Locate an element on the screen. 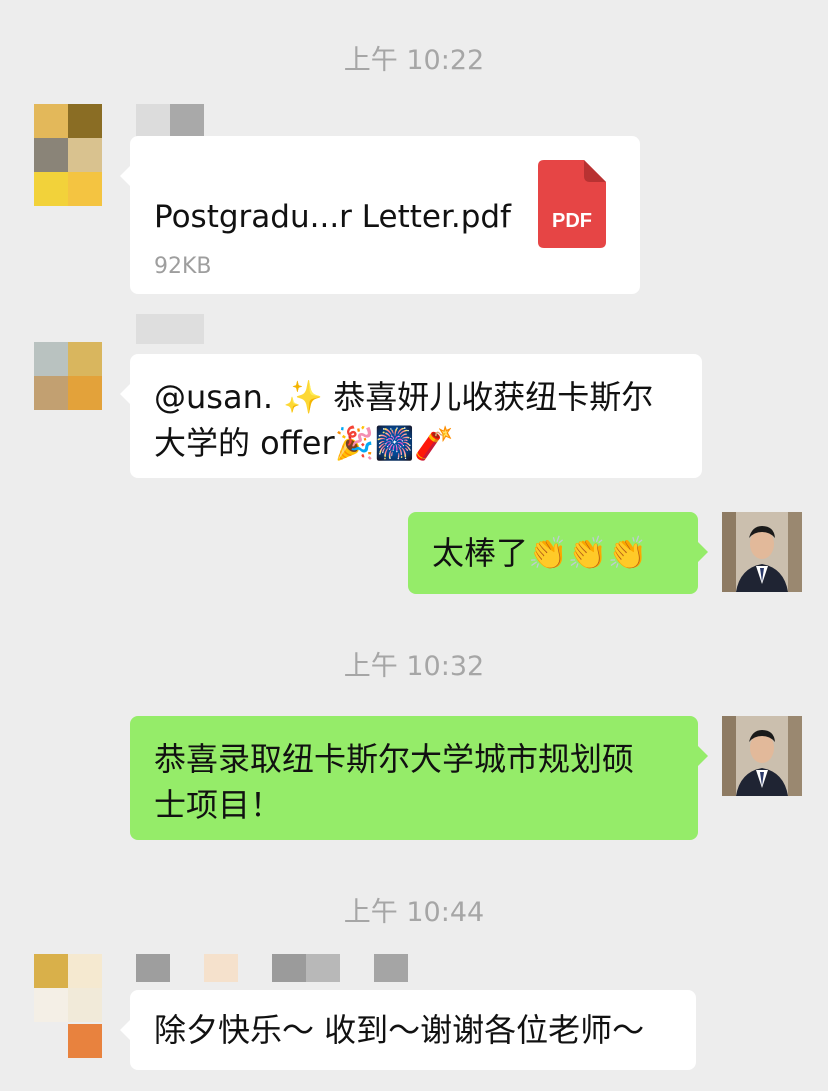 The height and width of the screenshot is (1091, 828). message-text: 除夕快乐～ 收到～谢谢各位老师～ is located at coordinates (399, 1030).